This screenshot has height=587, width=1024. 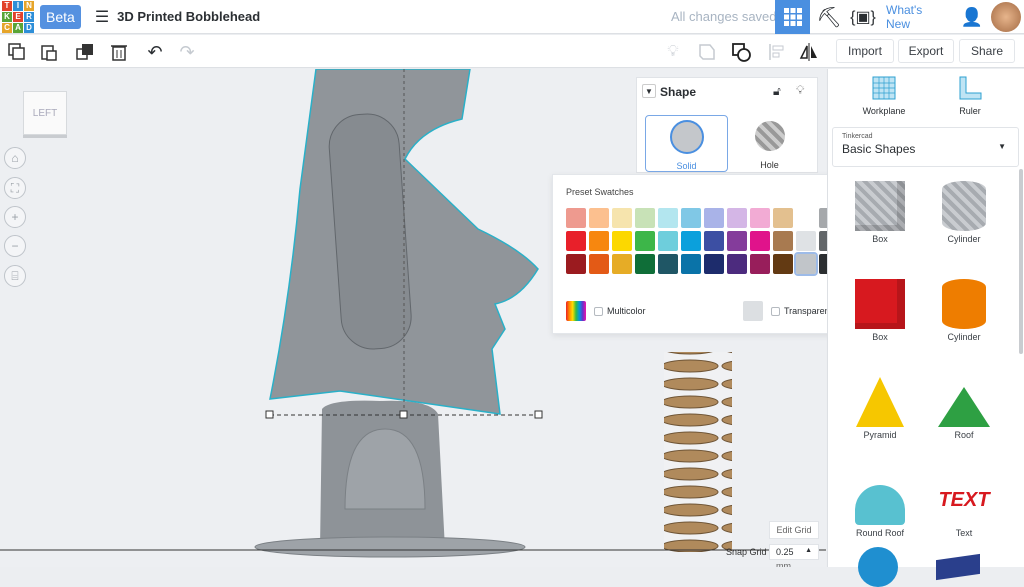 I want to click on spring-shape, so click(x=698, y=452).